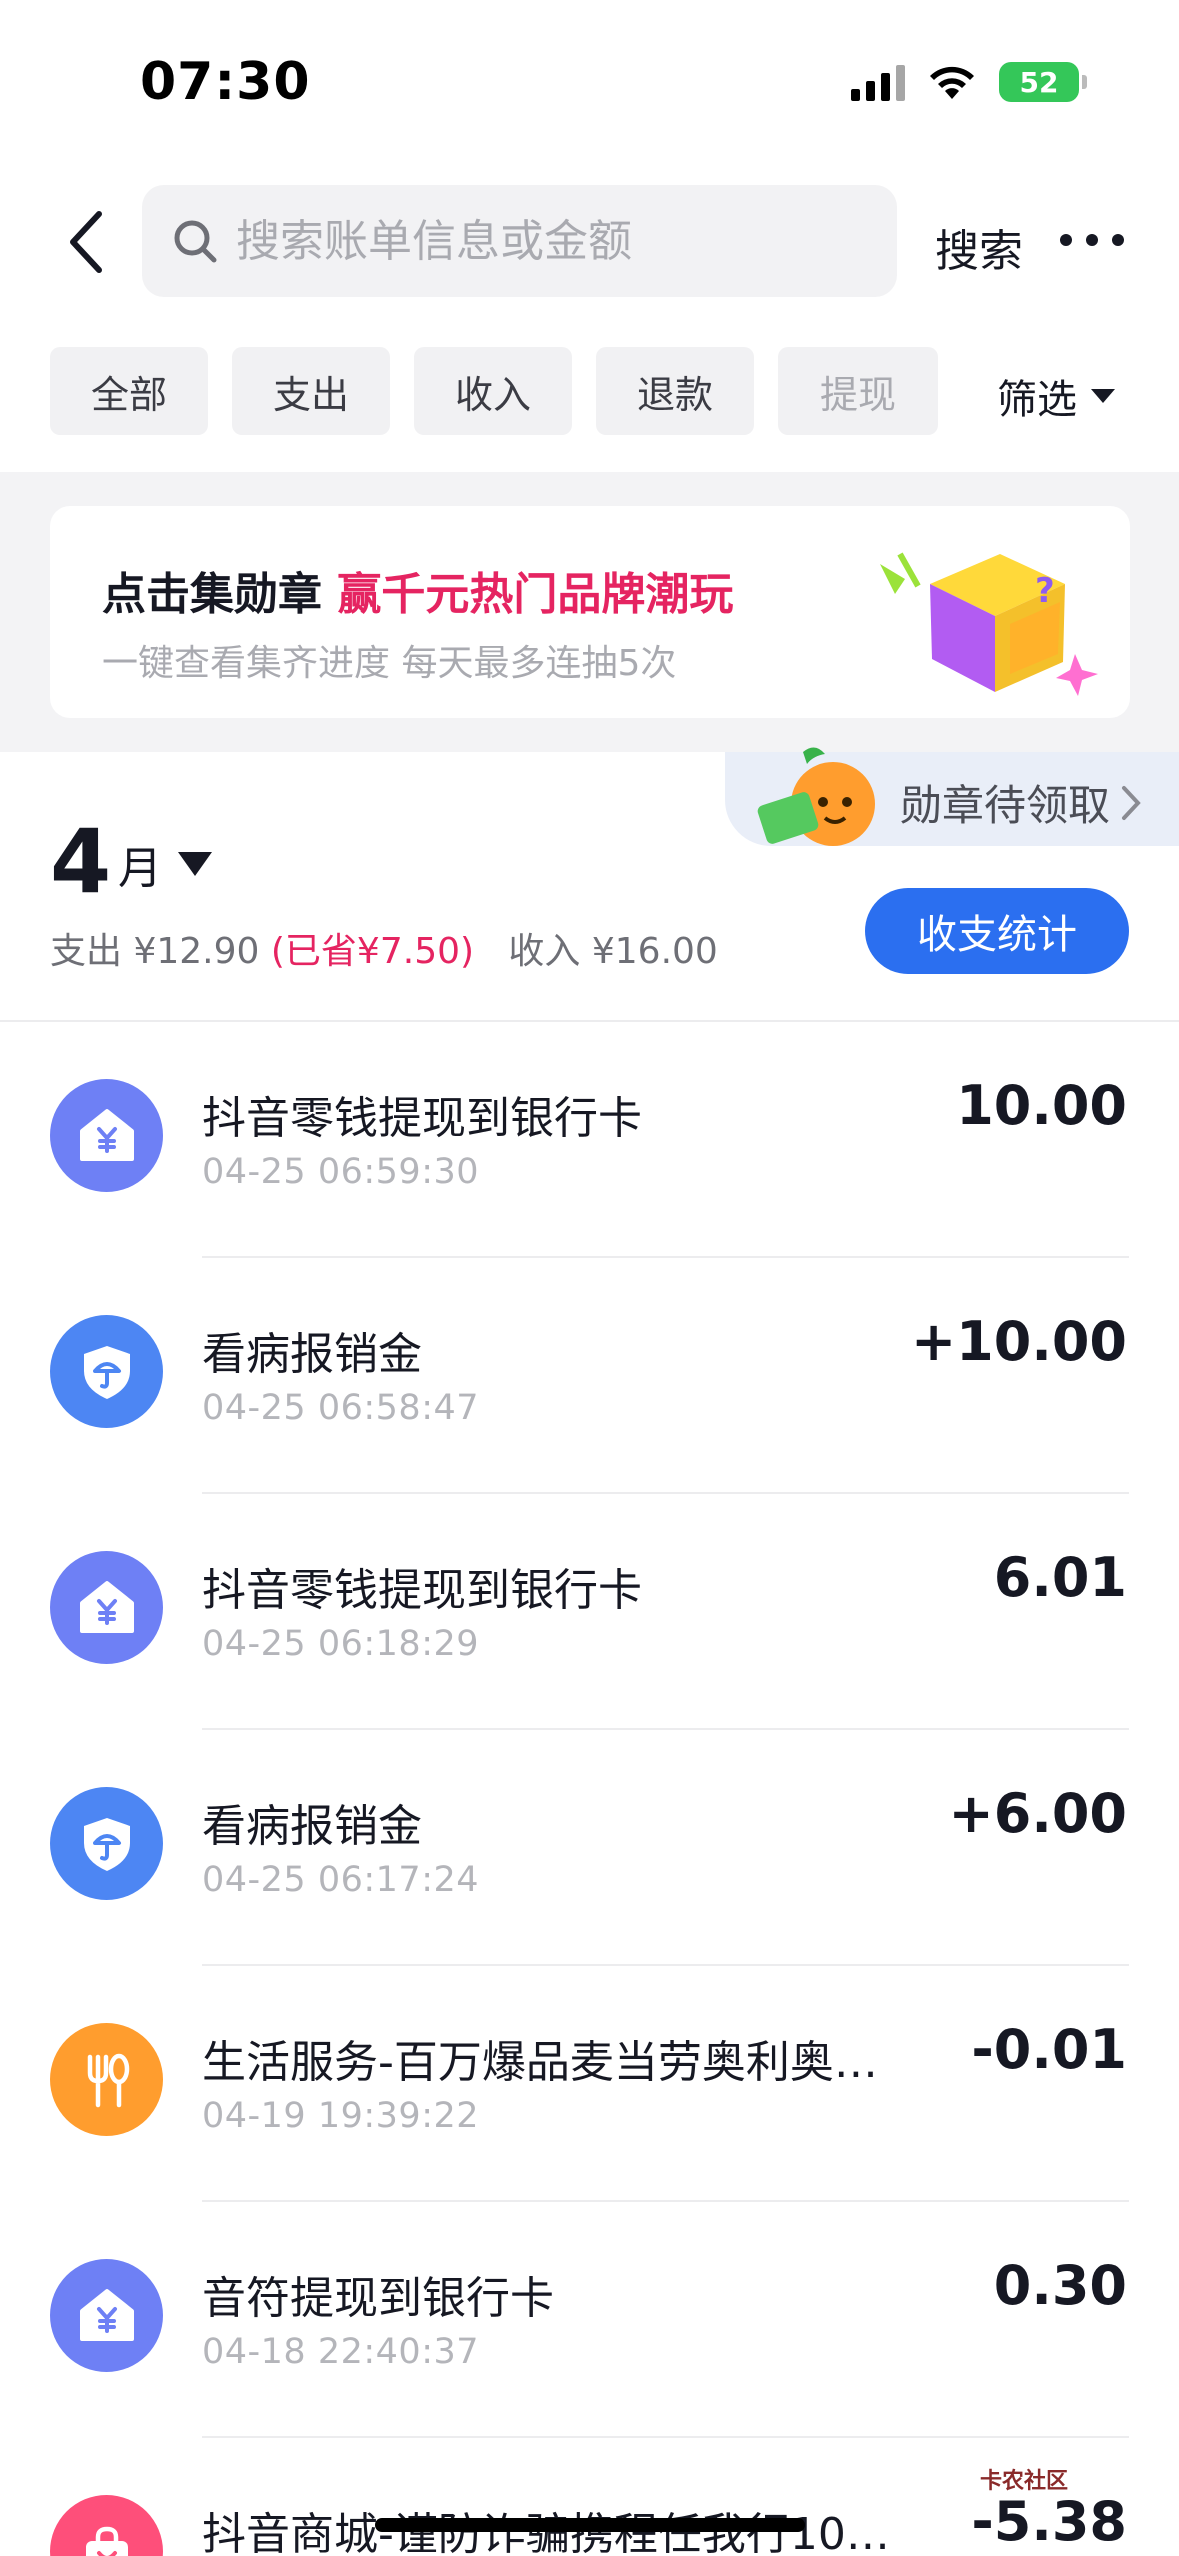 This screenshot has width=1179, height=2556. I want to click on search-button: 搜索, so click(979, 247).